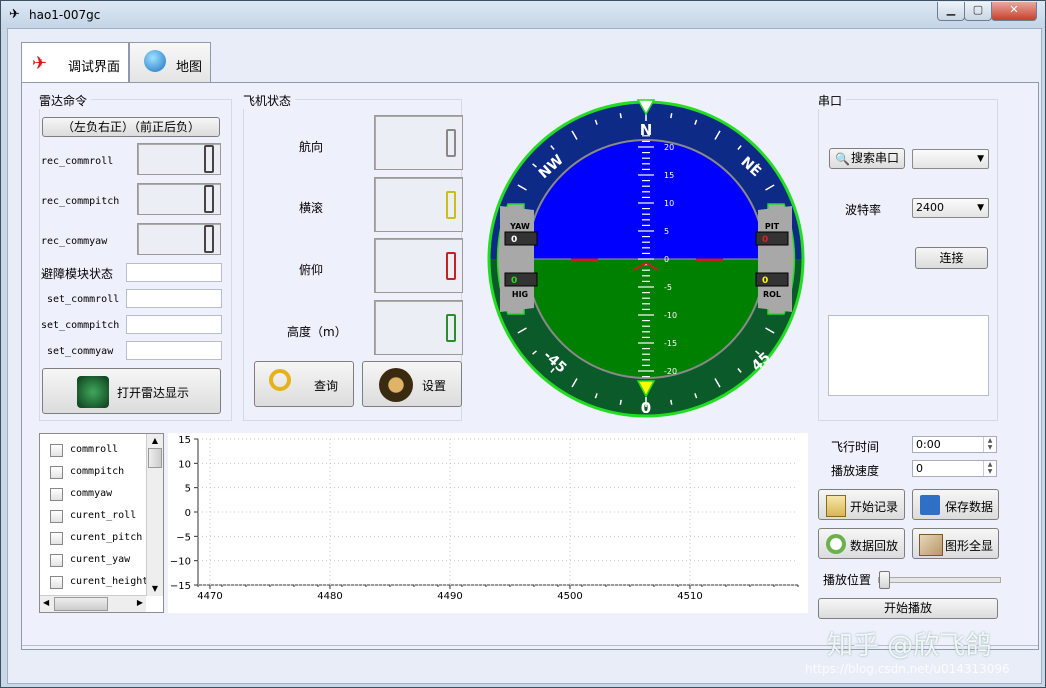 Image resolution: width=1046 pixels, height=688 pixels. I want to click on watermark-title: 知乎 @欣飞鸽, so click(909, 646).